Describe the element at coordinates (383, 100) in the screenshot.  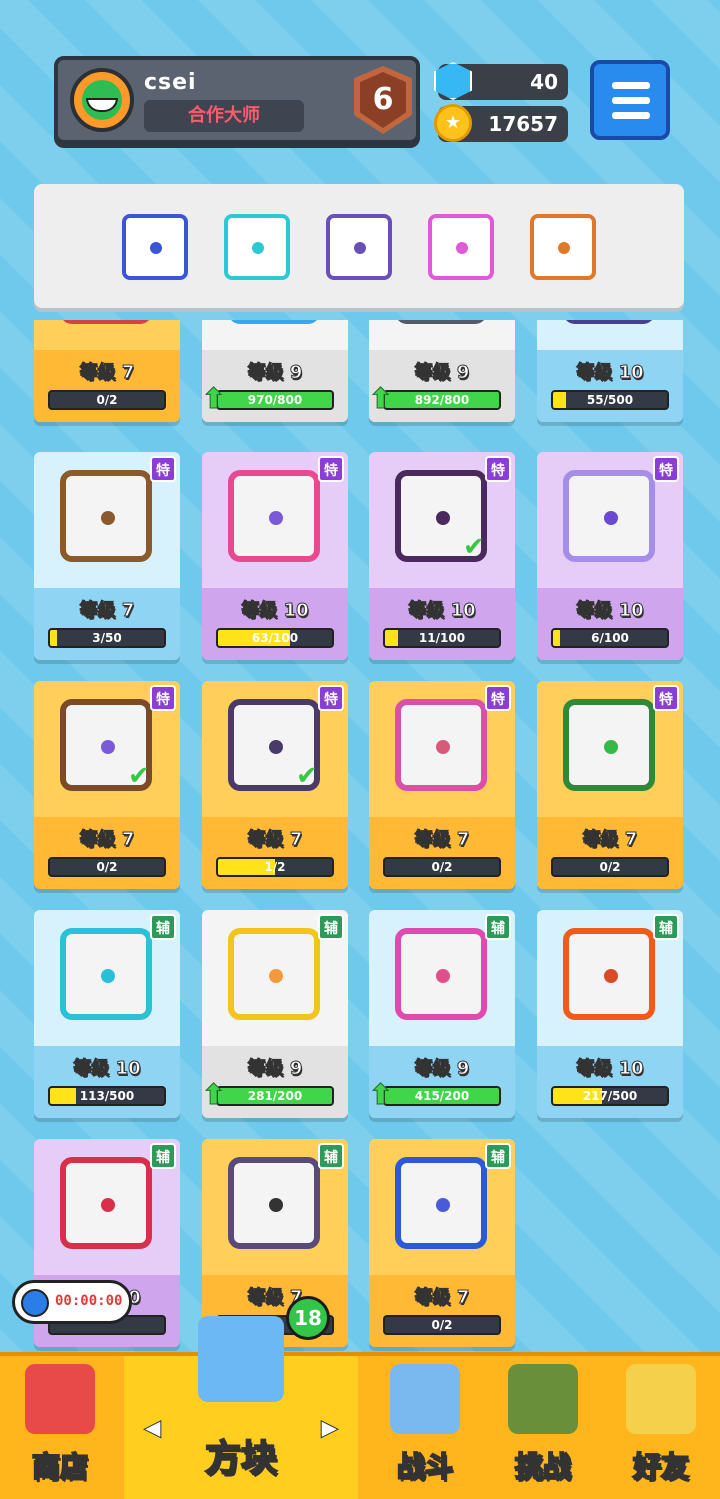
I see `rank-badge: 6` at that location.